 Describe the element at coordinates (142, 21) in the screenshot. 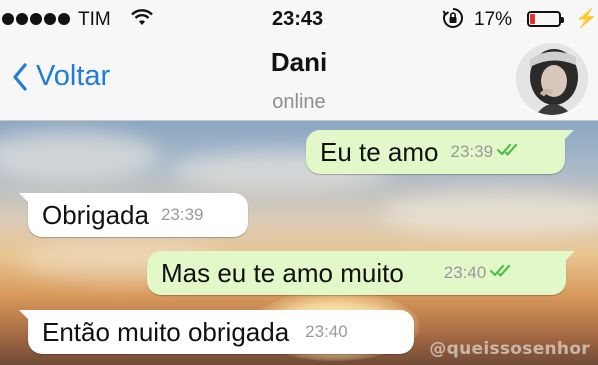

I see `wifi-icon` at that location.